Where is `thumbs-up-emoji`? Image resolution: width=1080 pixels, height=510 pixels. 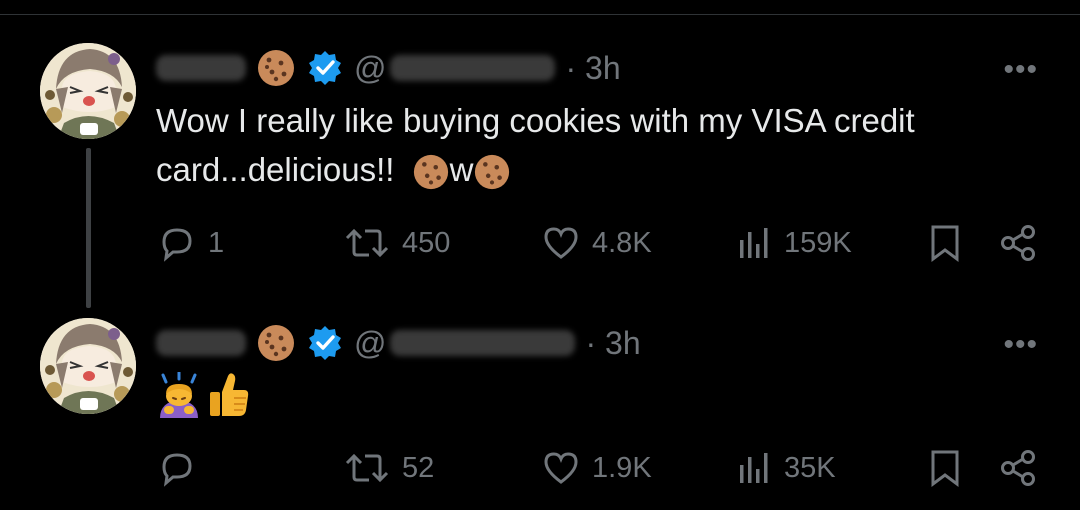 thumbs-up-emoji is located at coordinates (229, 394).